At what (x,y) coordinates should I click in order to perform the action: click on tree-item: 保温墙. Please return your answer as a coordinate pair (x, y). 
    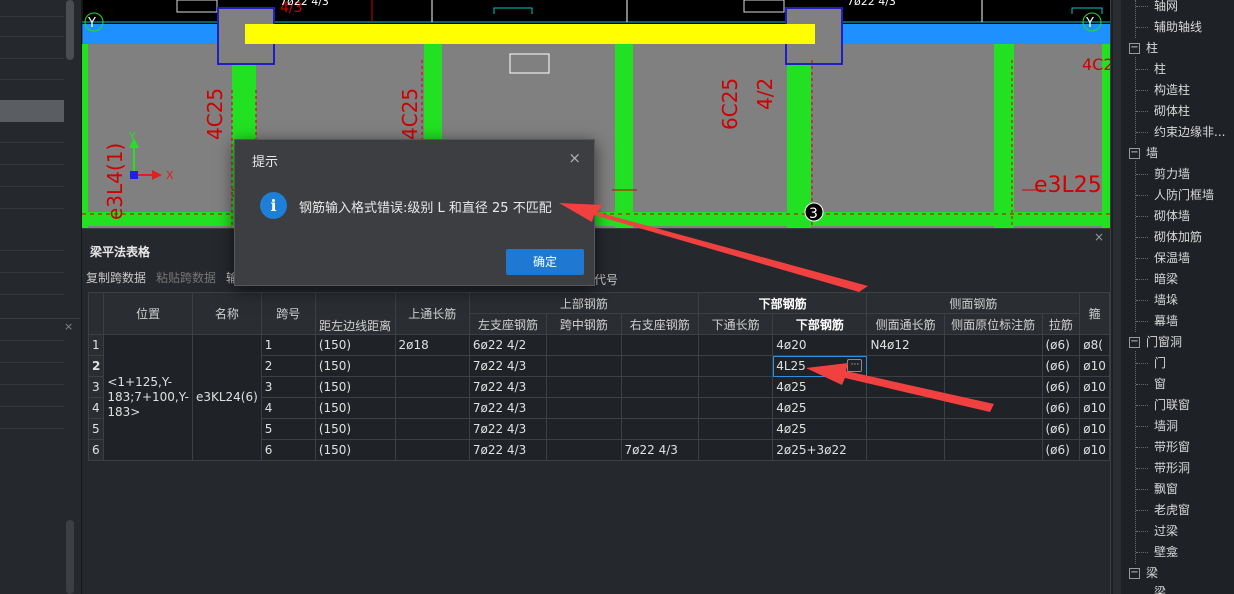
    Looking at the image, I should click on (1172, 257).